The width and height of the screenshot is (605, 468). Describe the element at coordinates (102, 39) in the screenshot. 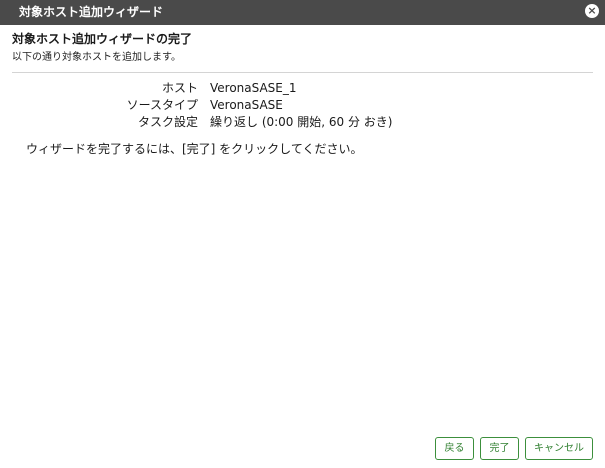

I see `page-title: 対象ホスト追加ウィザードの完了` at that location.